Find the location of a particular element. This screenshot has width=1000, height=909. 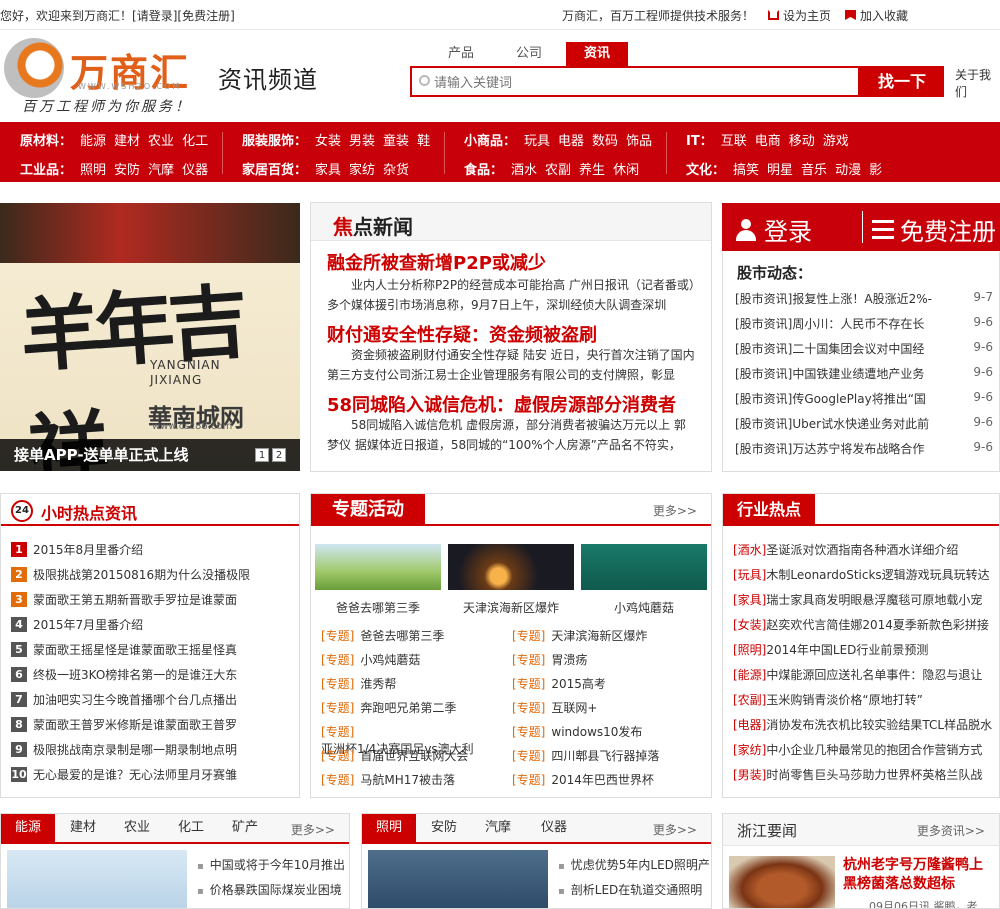

list-item: 1 2015年8月里番介绍 is located at coordinates (77, 549).